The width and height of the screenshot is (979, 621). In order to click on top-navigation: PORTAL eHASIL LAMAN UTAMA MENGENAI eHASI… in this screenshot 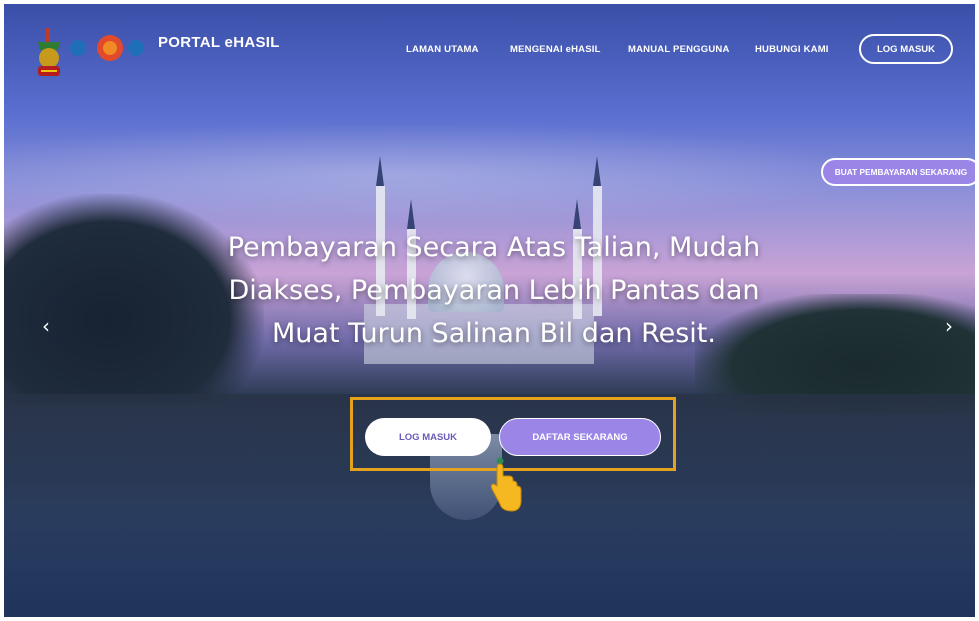, I will do `click(489, 49)`.